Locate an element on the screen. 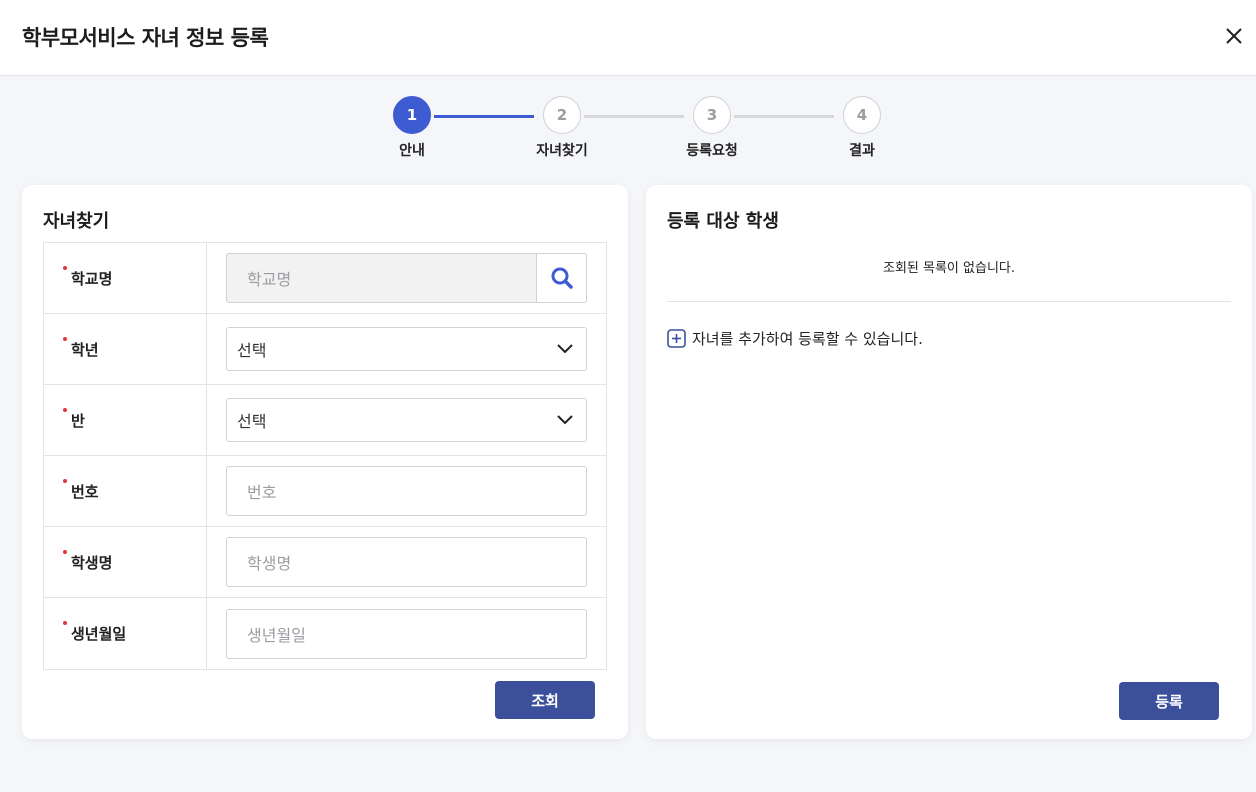  student-name-input: 학생명 is located at coordinates (406, 562).